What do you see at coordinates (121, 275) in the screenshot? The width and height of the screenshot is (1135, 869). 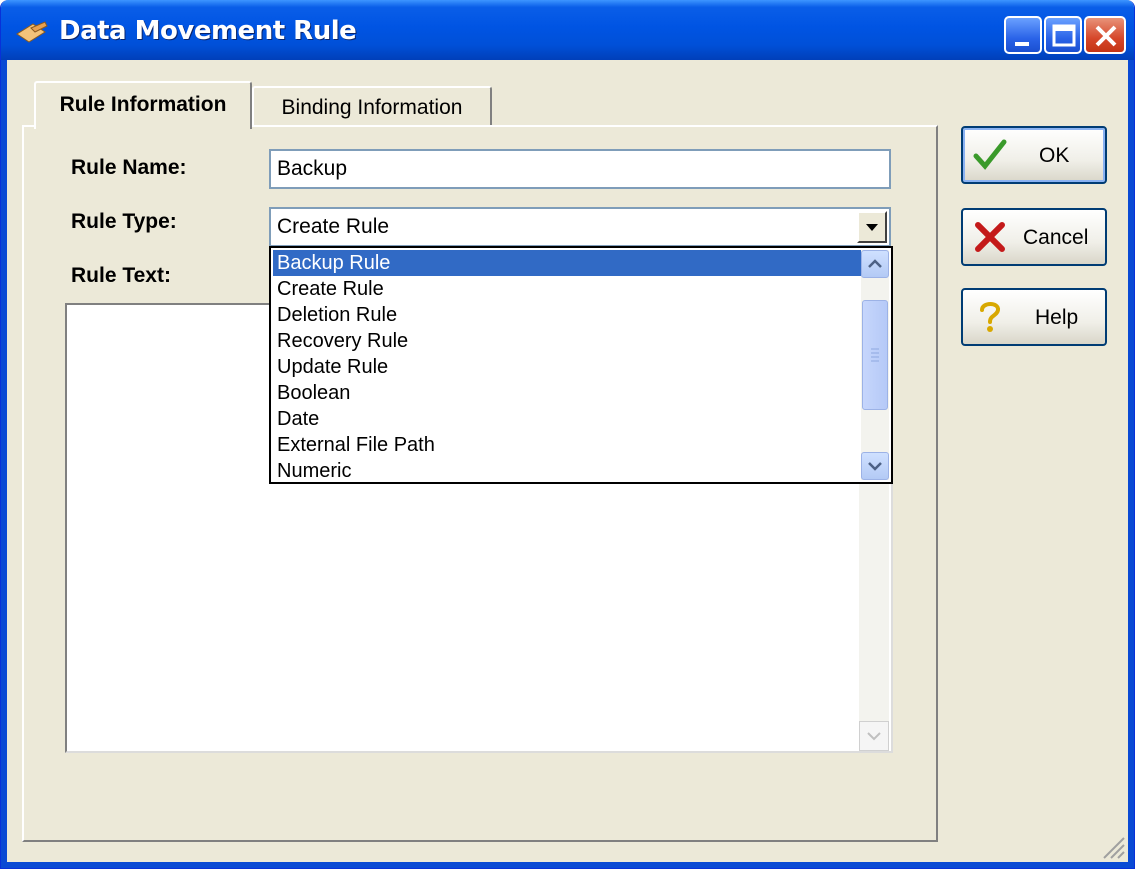 I see `rule-text-label: Rule Text:` at bounding box center [121, 275].